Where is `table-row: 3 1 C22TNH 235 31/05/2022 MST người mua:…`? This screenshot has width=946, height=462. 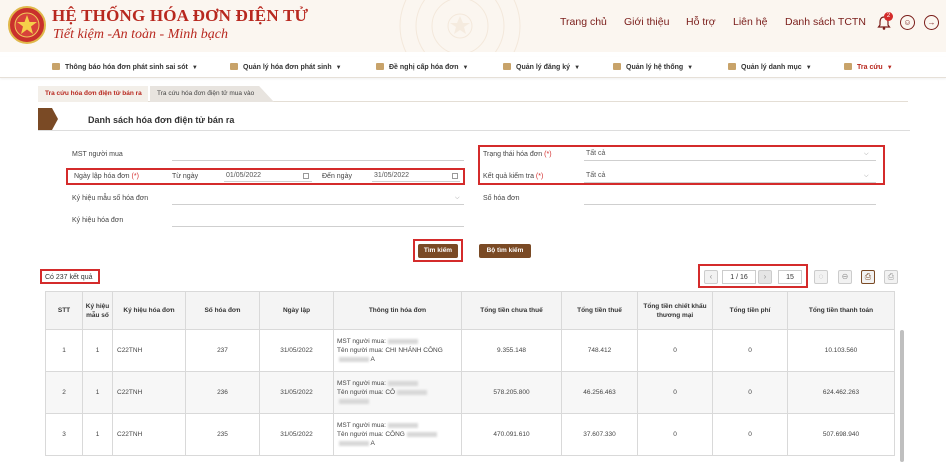
table-row: 3 1 C22TNH 235 31/05/2022 MST người mua:… is located at coordinates (470, 434).